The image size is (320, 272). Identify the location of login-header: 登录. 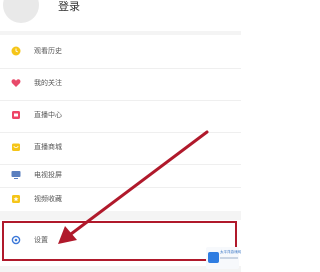
(120, 15).